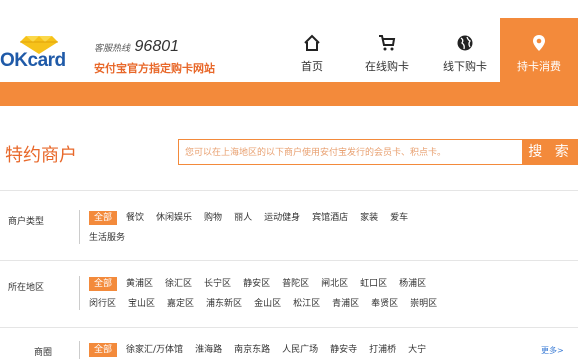 The width and height of the screenshot is (578, 359). What do you see at coordinates (141, 304) in the screenshot?
I see `area-tag: 宝山区` at bounding box center [141, 304].